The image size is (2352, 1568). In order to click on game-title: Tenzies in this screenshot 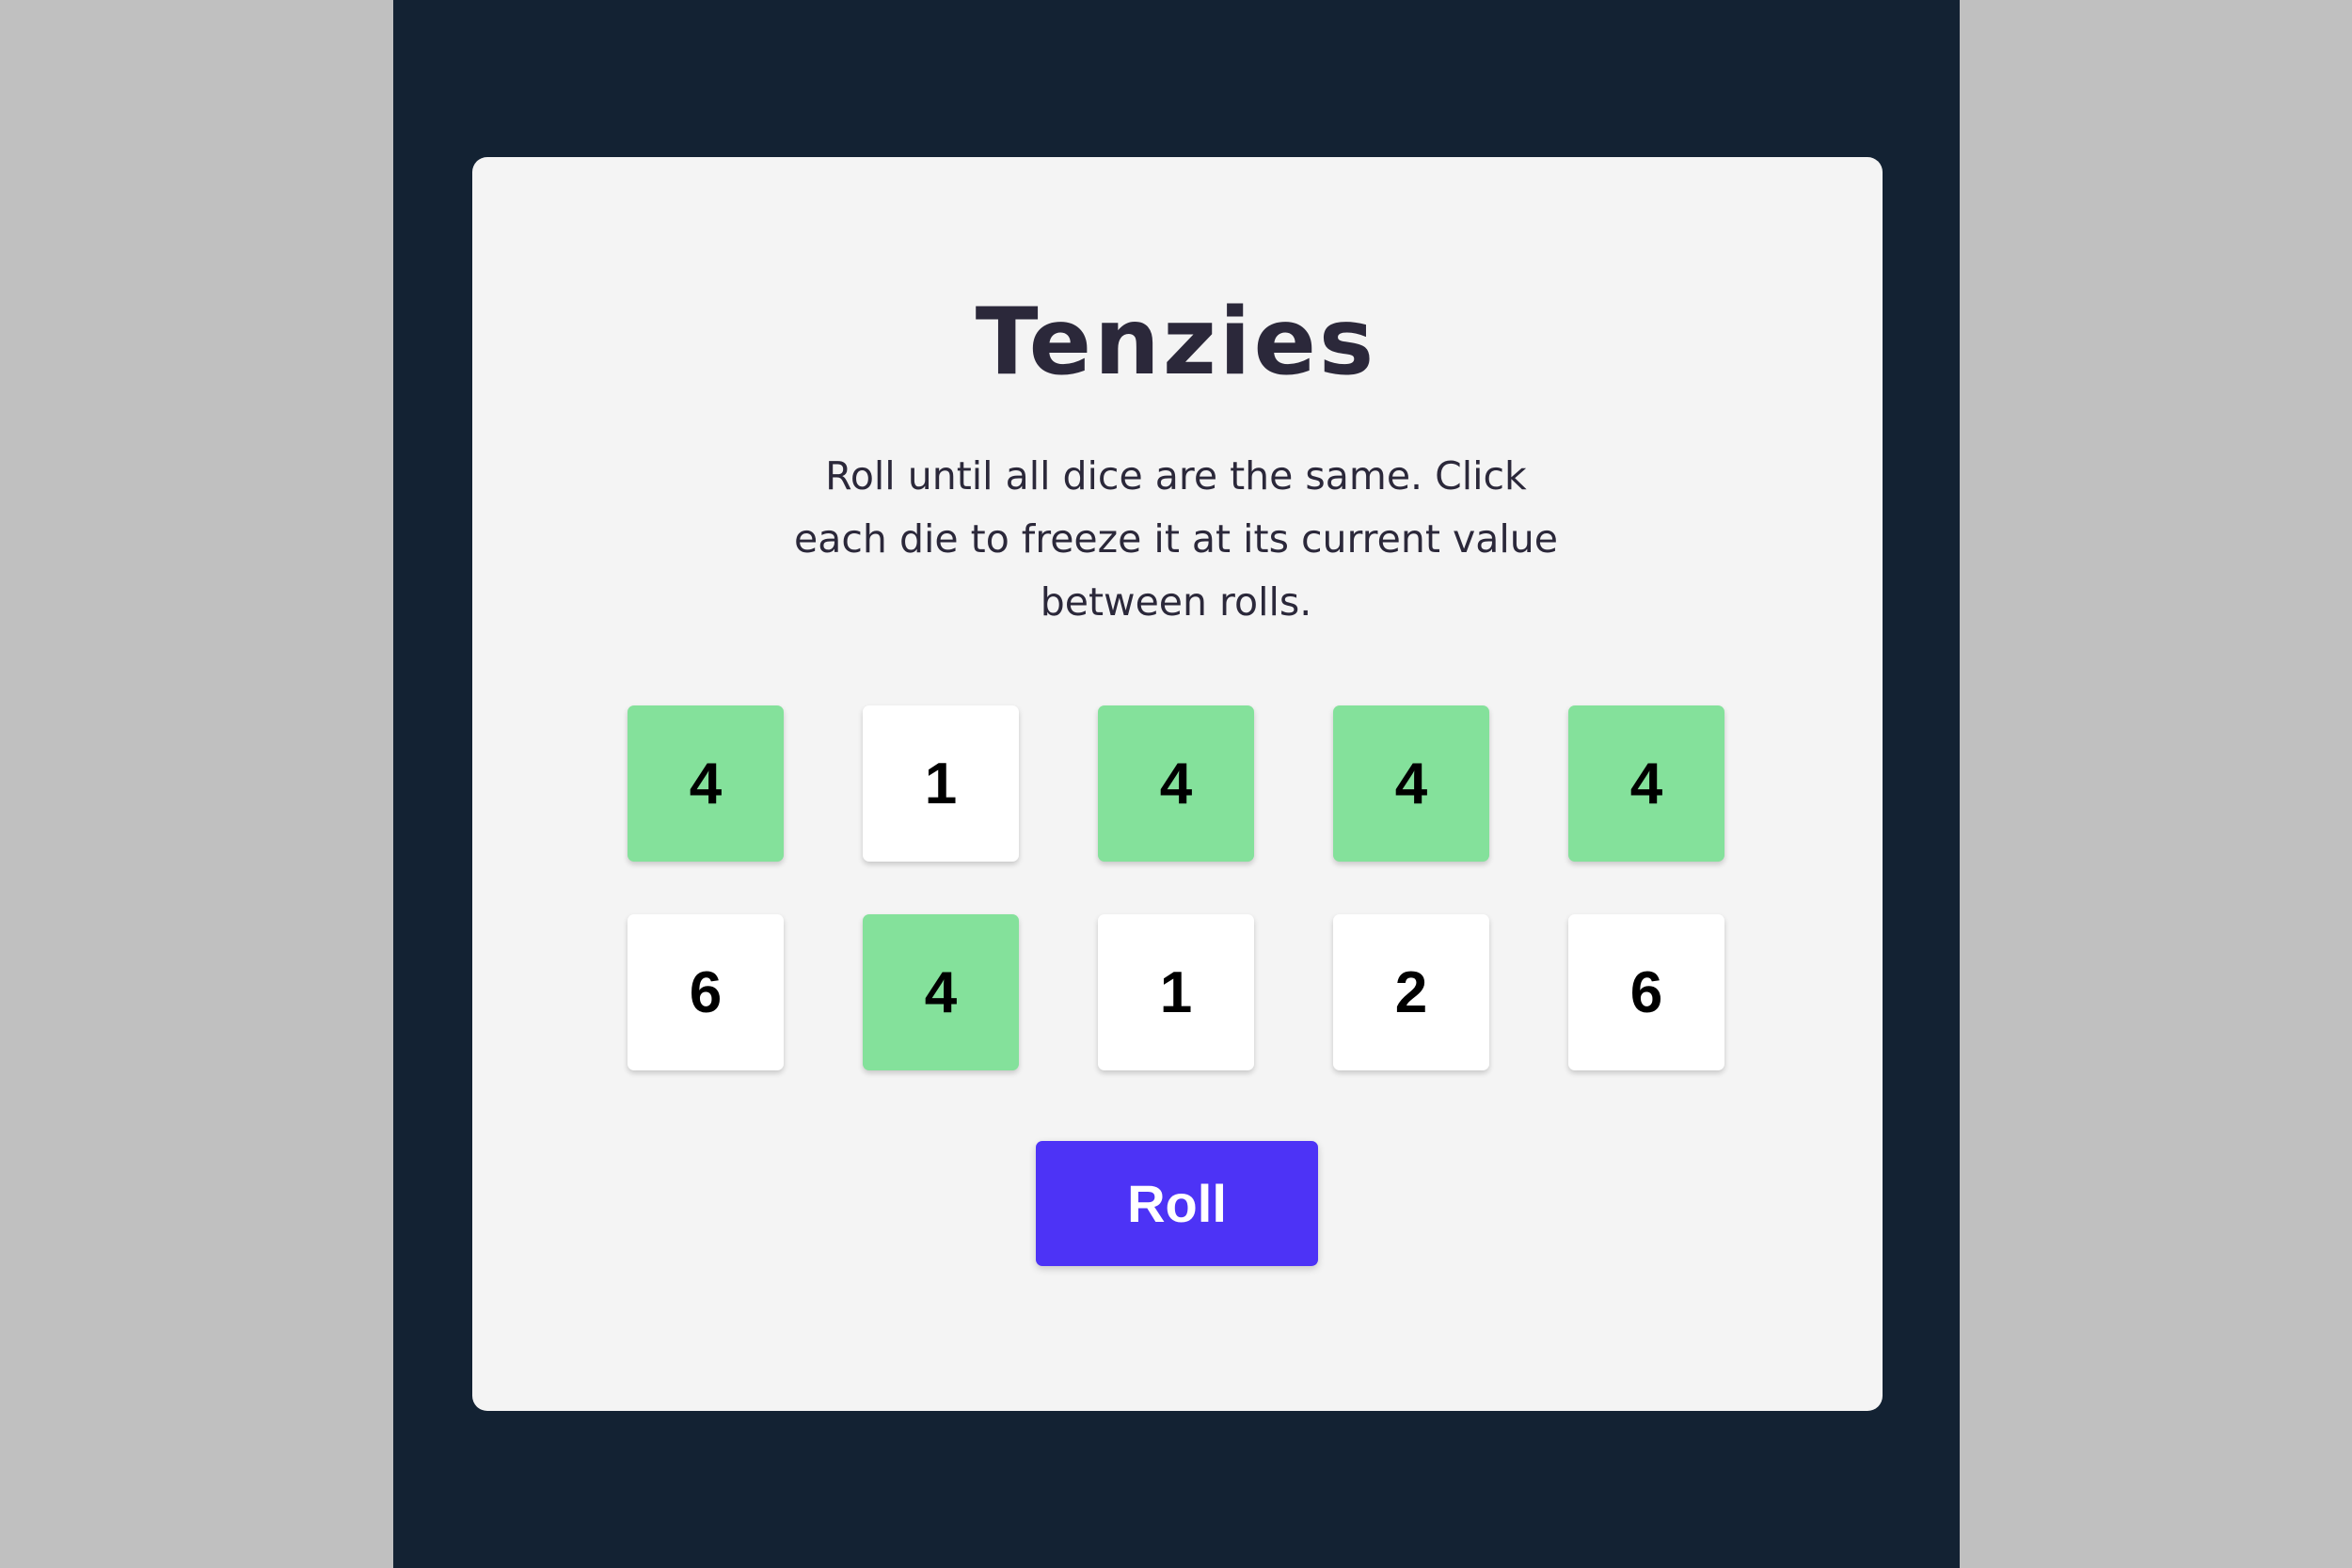, I will do `click(1176, 343)`.